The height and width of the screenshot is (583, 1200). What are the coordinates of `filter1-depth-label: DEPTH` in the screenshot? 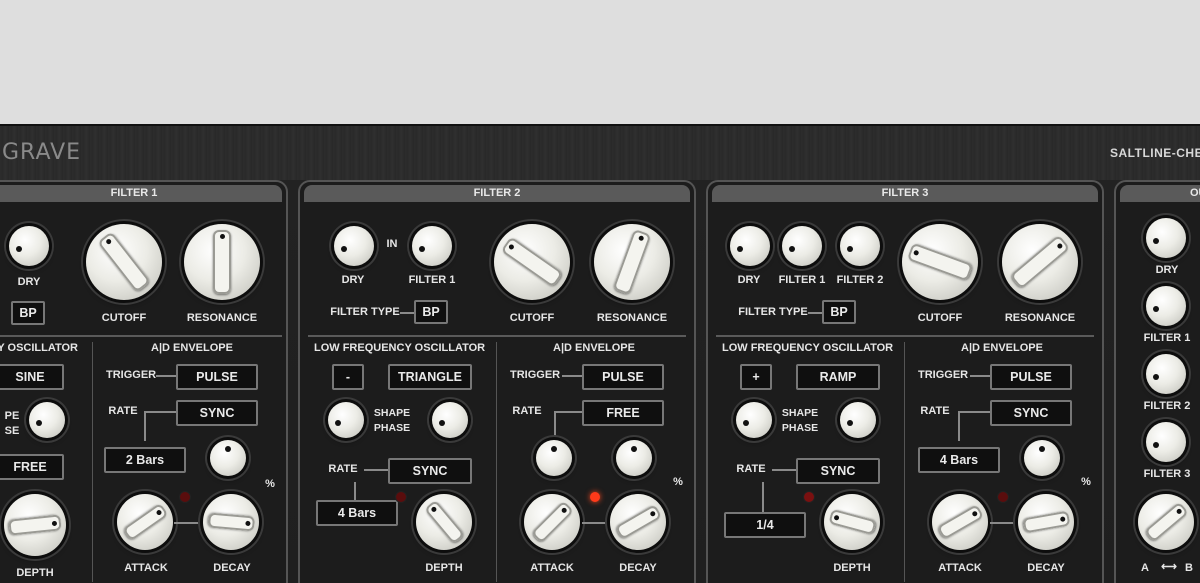 It's located at (35, 573).